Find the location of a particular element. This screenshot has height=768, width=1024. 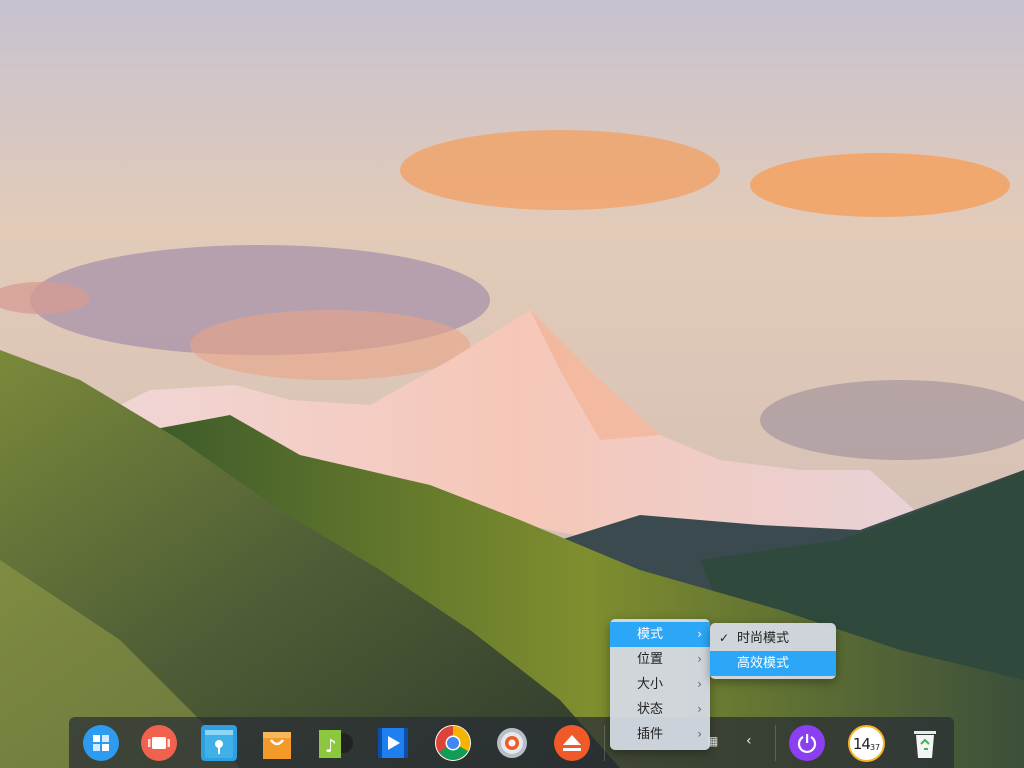

file-manager-button is located at coordinates (219, 743).